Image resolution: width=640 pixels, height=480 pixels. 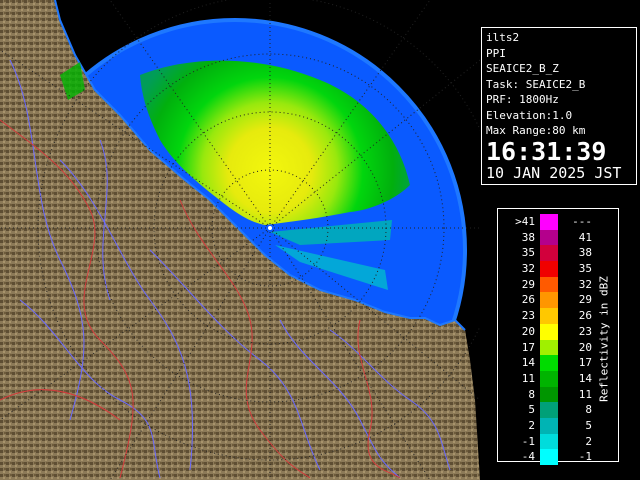 I want to click on legend-row: 11 14, so click(x=548, y=378).